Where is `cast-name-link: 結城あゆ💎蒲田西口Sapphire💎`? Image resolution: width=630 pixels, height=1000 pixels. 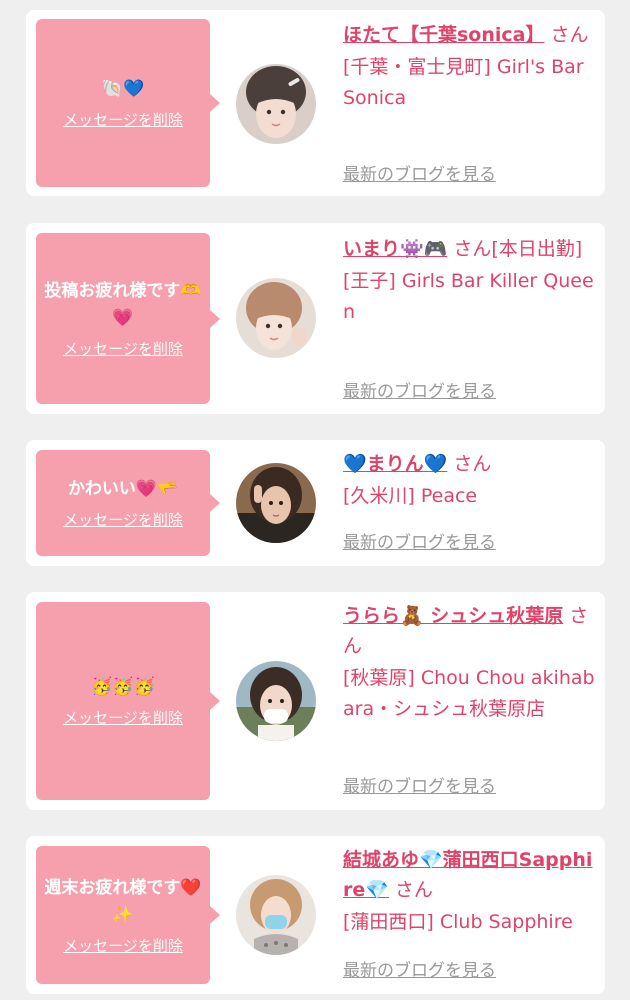 cast-name-link: 結城あゆ💎蒲田西口Sapphire💎 is located at coordinates (467, 875).